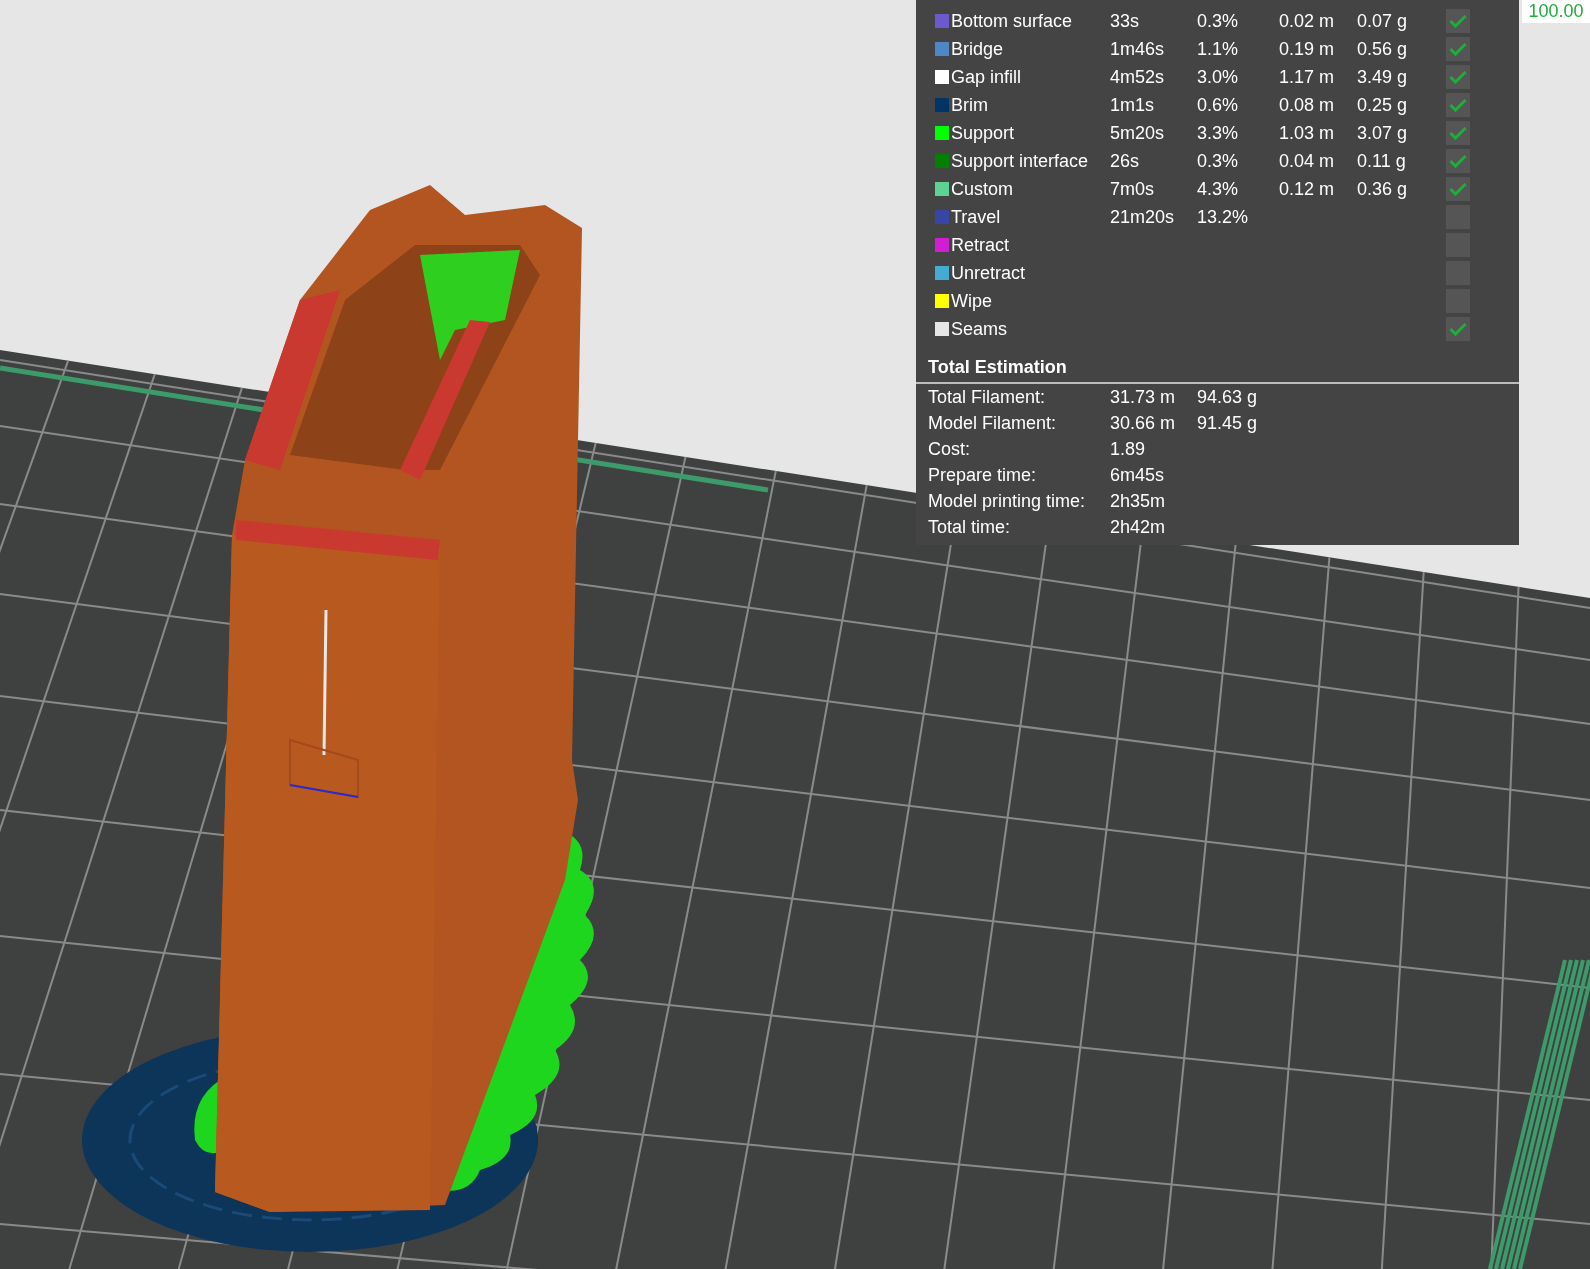 This screenshot has width=1590, height=1269. Describe the element at coordinates (987, 77) in the screenshot. I see `feature-name: Gap infill` at that location.